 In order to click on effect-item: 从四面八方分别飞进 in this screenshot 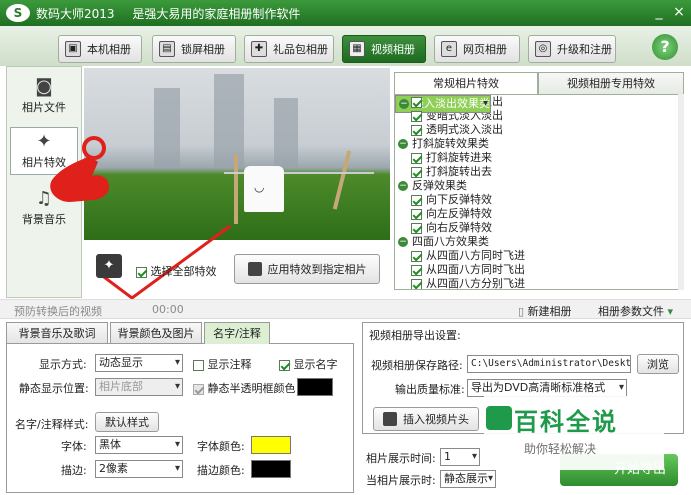, I will do `click(539, 283)`.